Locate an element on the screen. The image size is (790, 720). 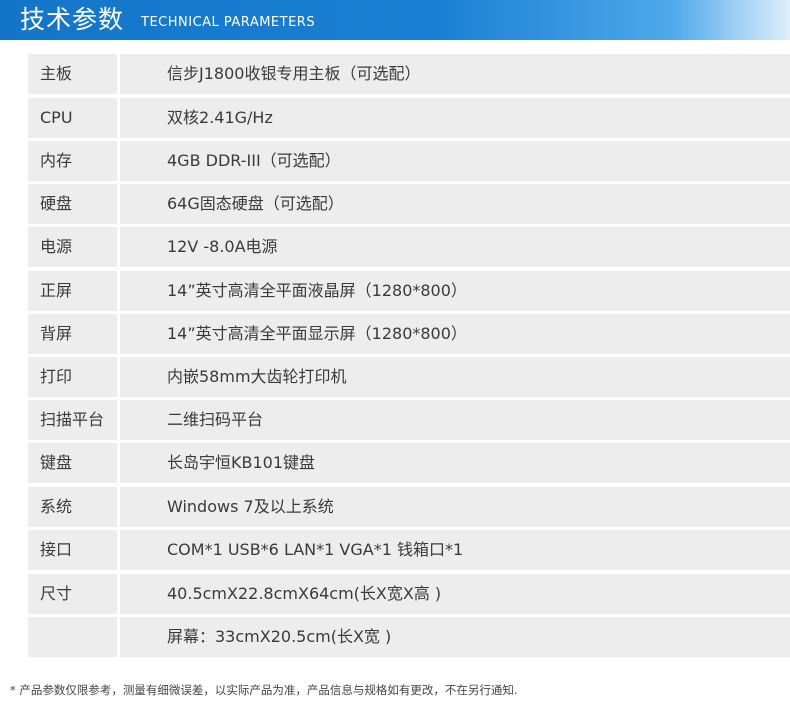
spec-label: 内存 is located at coordinates (56, 160).